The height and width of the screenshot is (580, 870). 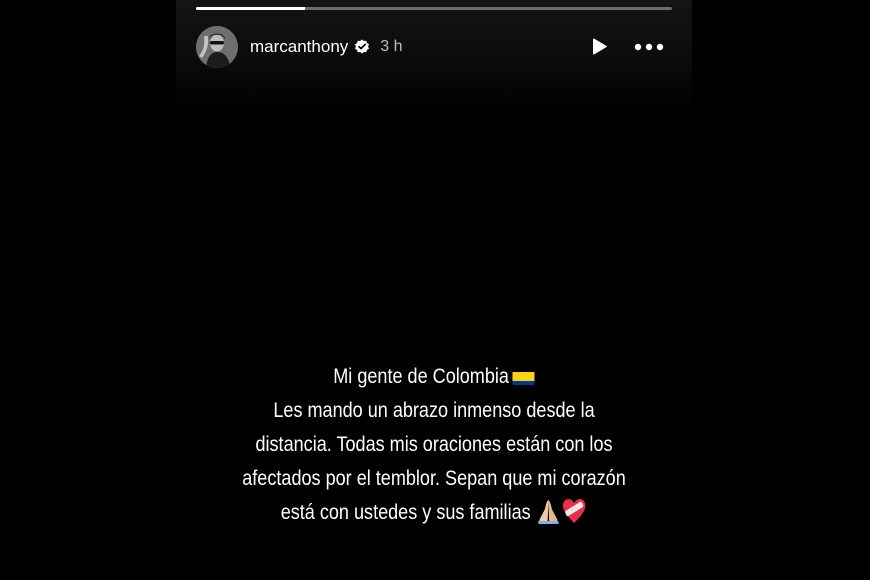 I want to click on caption-line-5: está con ustedes y sus familias, so click(x=434, y=513).